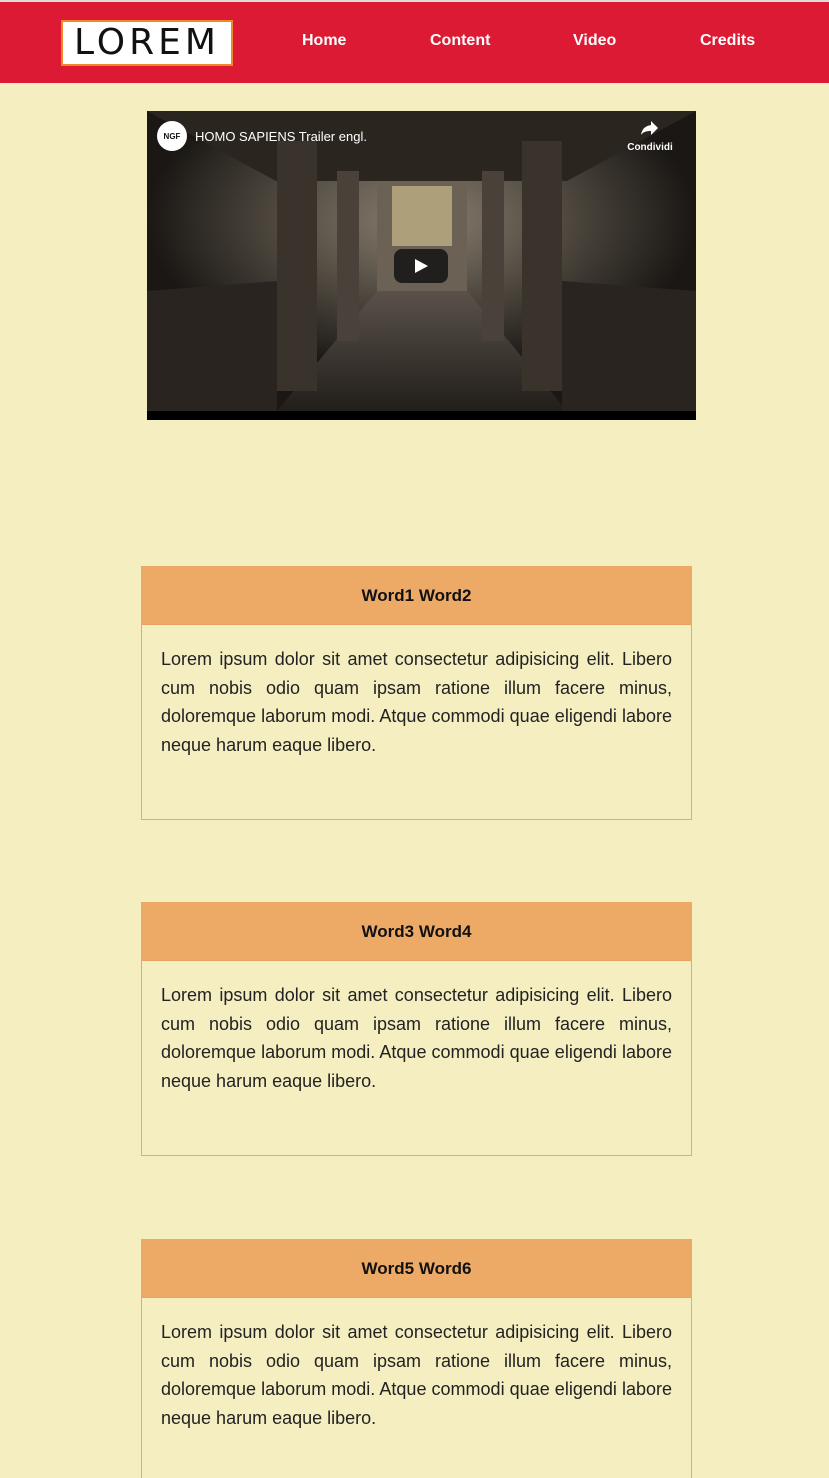 Image resolution: width=829 pixels, height=1478 pixels. Describe the element at coordinates (649, 128) in the screenshot. I see `share-icon` at that location.